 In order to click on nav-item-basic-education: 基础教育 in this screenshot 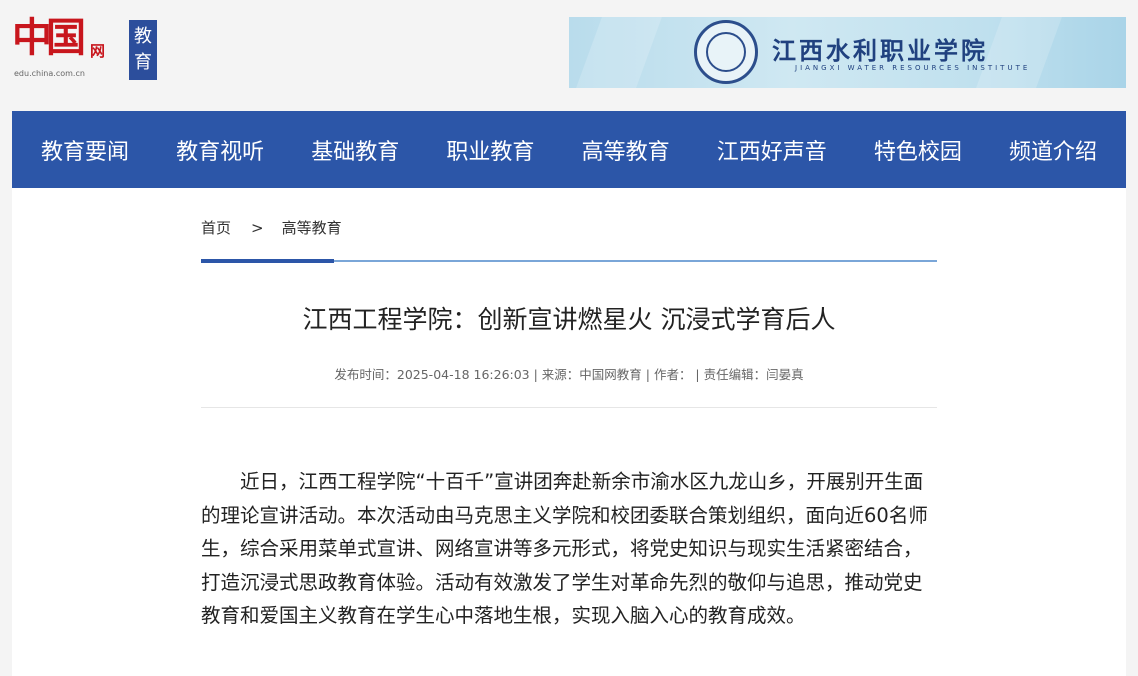, I will do `click(355, 150)`.